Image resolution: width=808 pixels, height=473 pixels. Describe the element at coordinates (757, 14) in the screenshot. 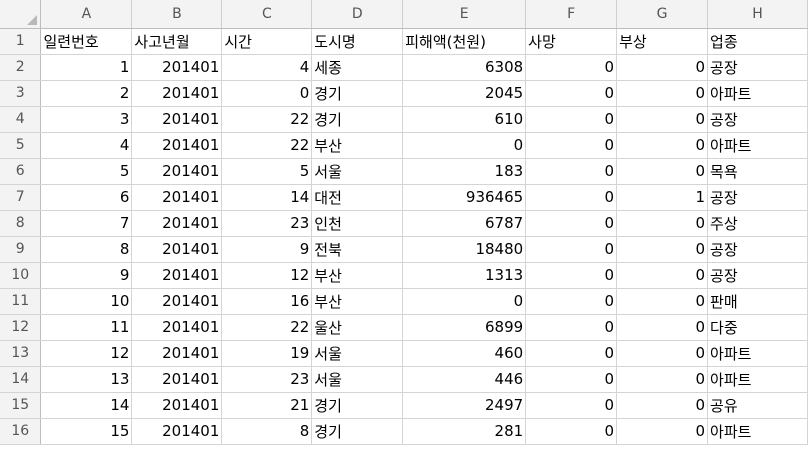

I see `column-header-h: H` at that location.